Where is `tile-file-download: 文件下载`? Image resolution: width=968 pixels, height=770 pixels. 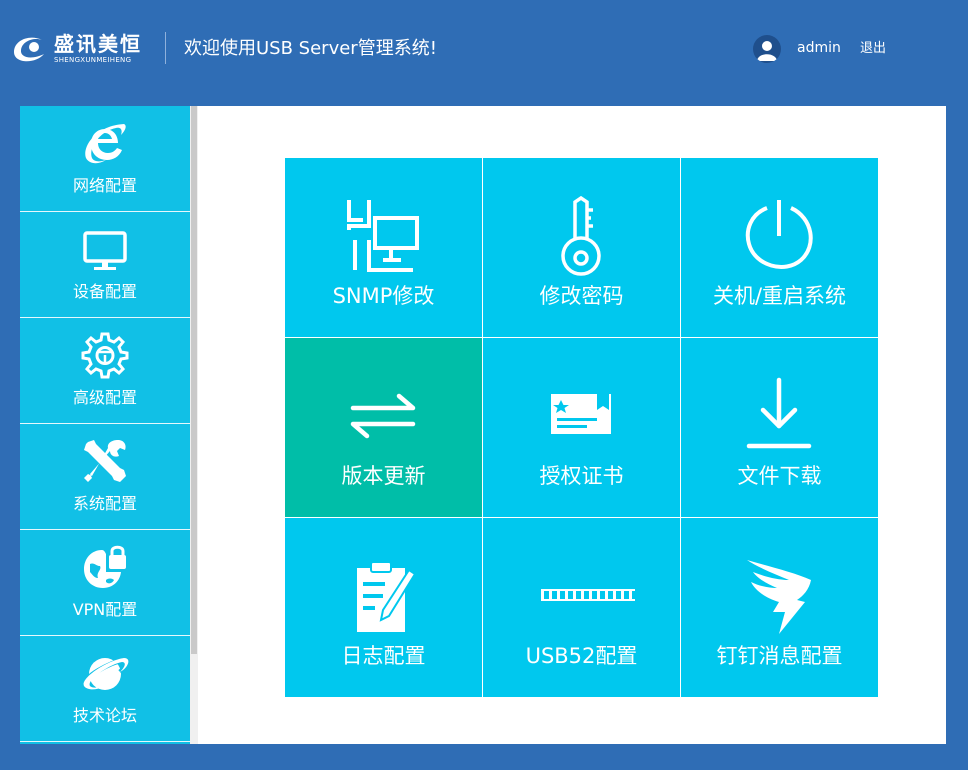 tile-file-download: 文件下载 is located at coordinates (779, 427).